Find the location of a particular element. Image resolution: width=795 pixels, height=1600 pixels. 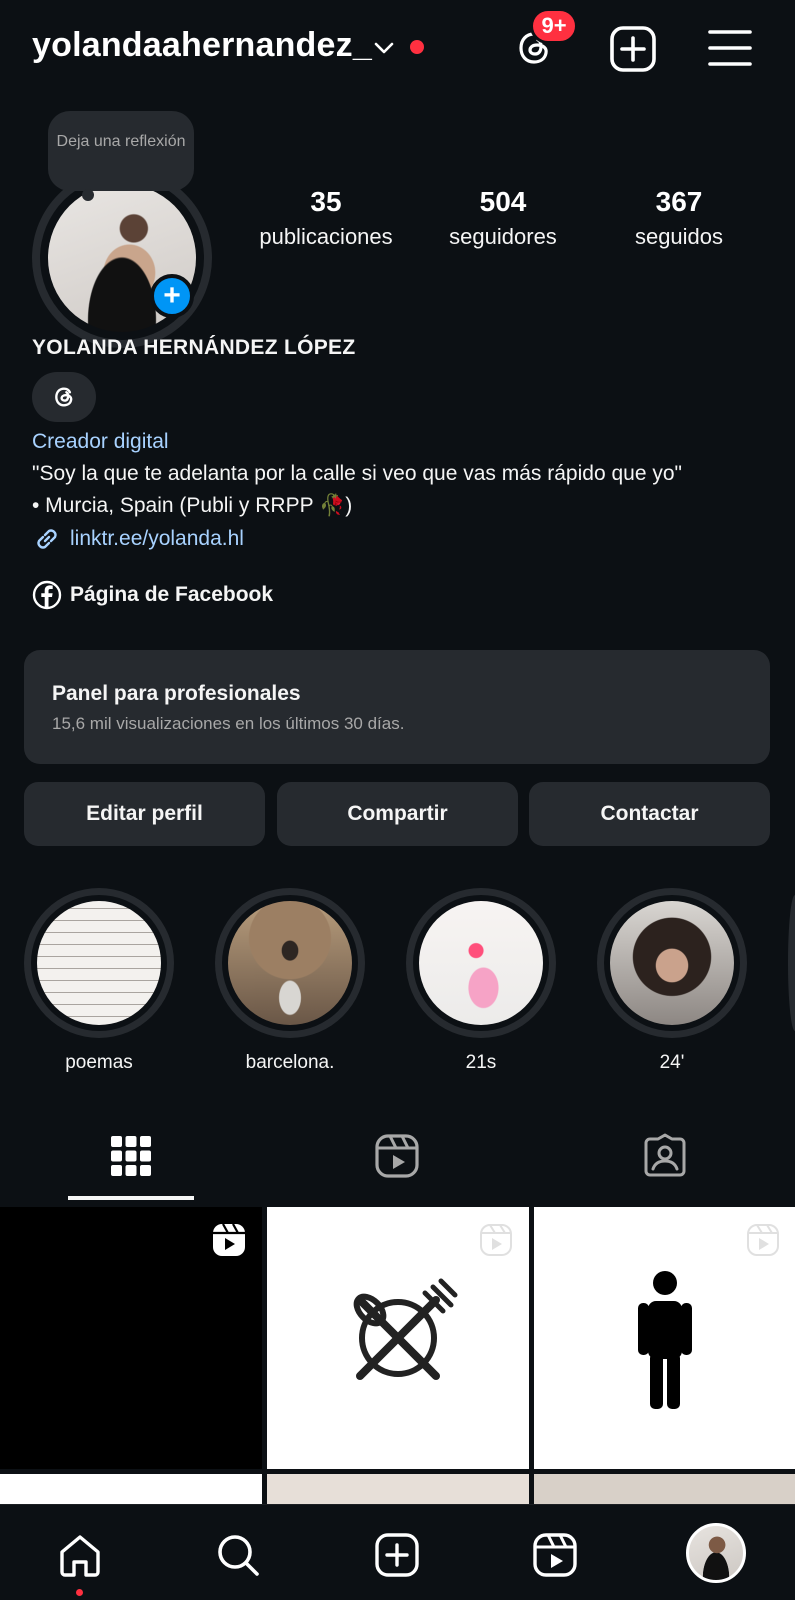

threads-icon is located at coordinates (64, 397).